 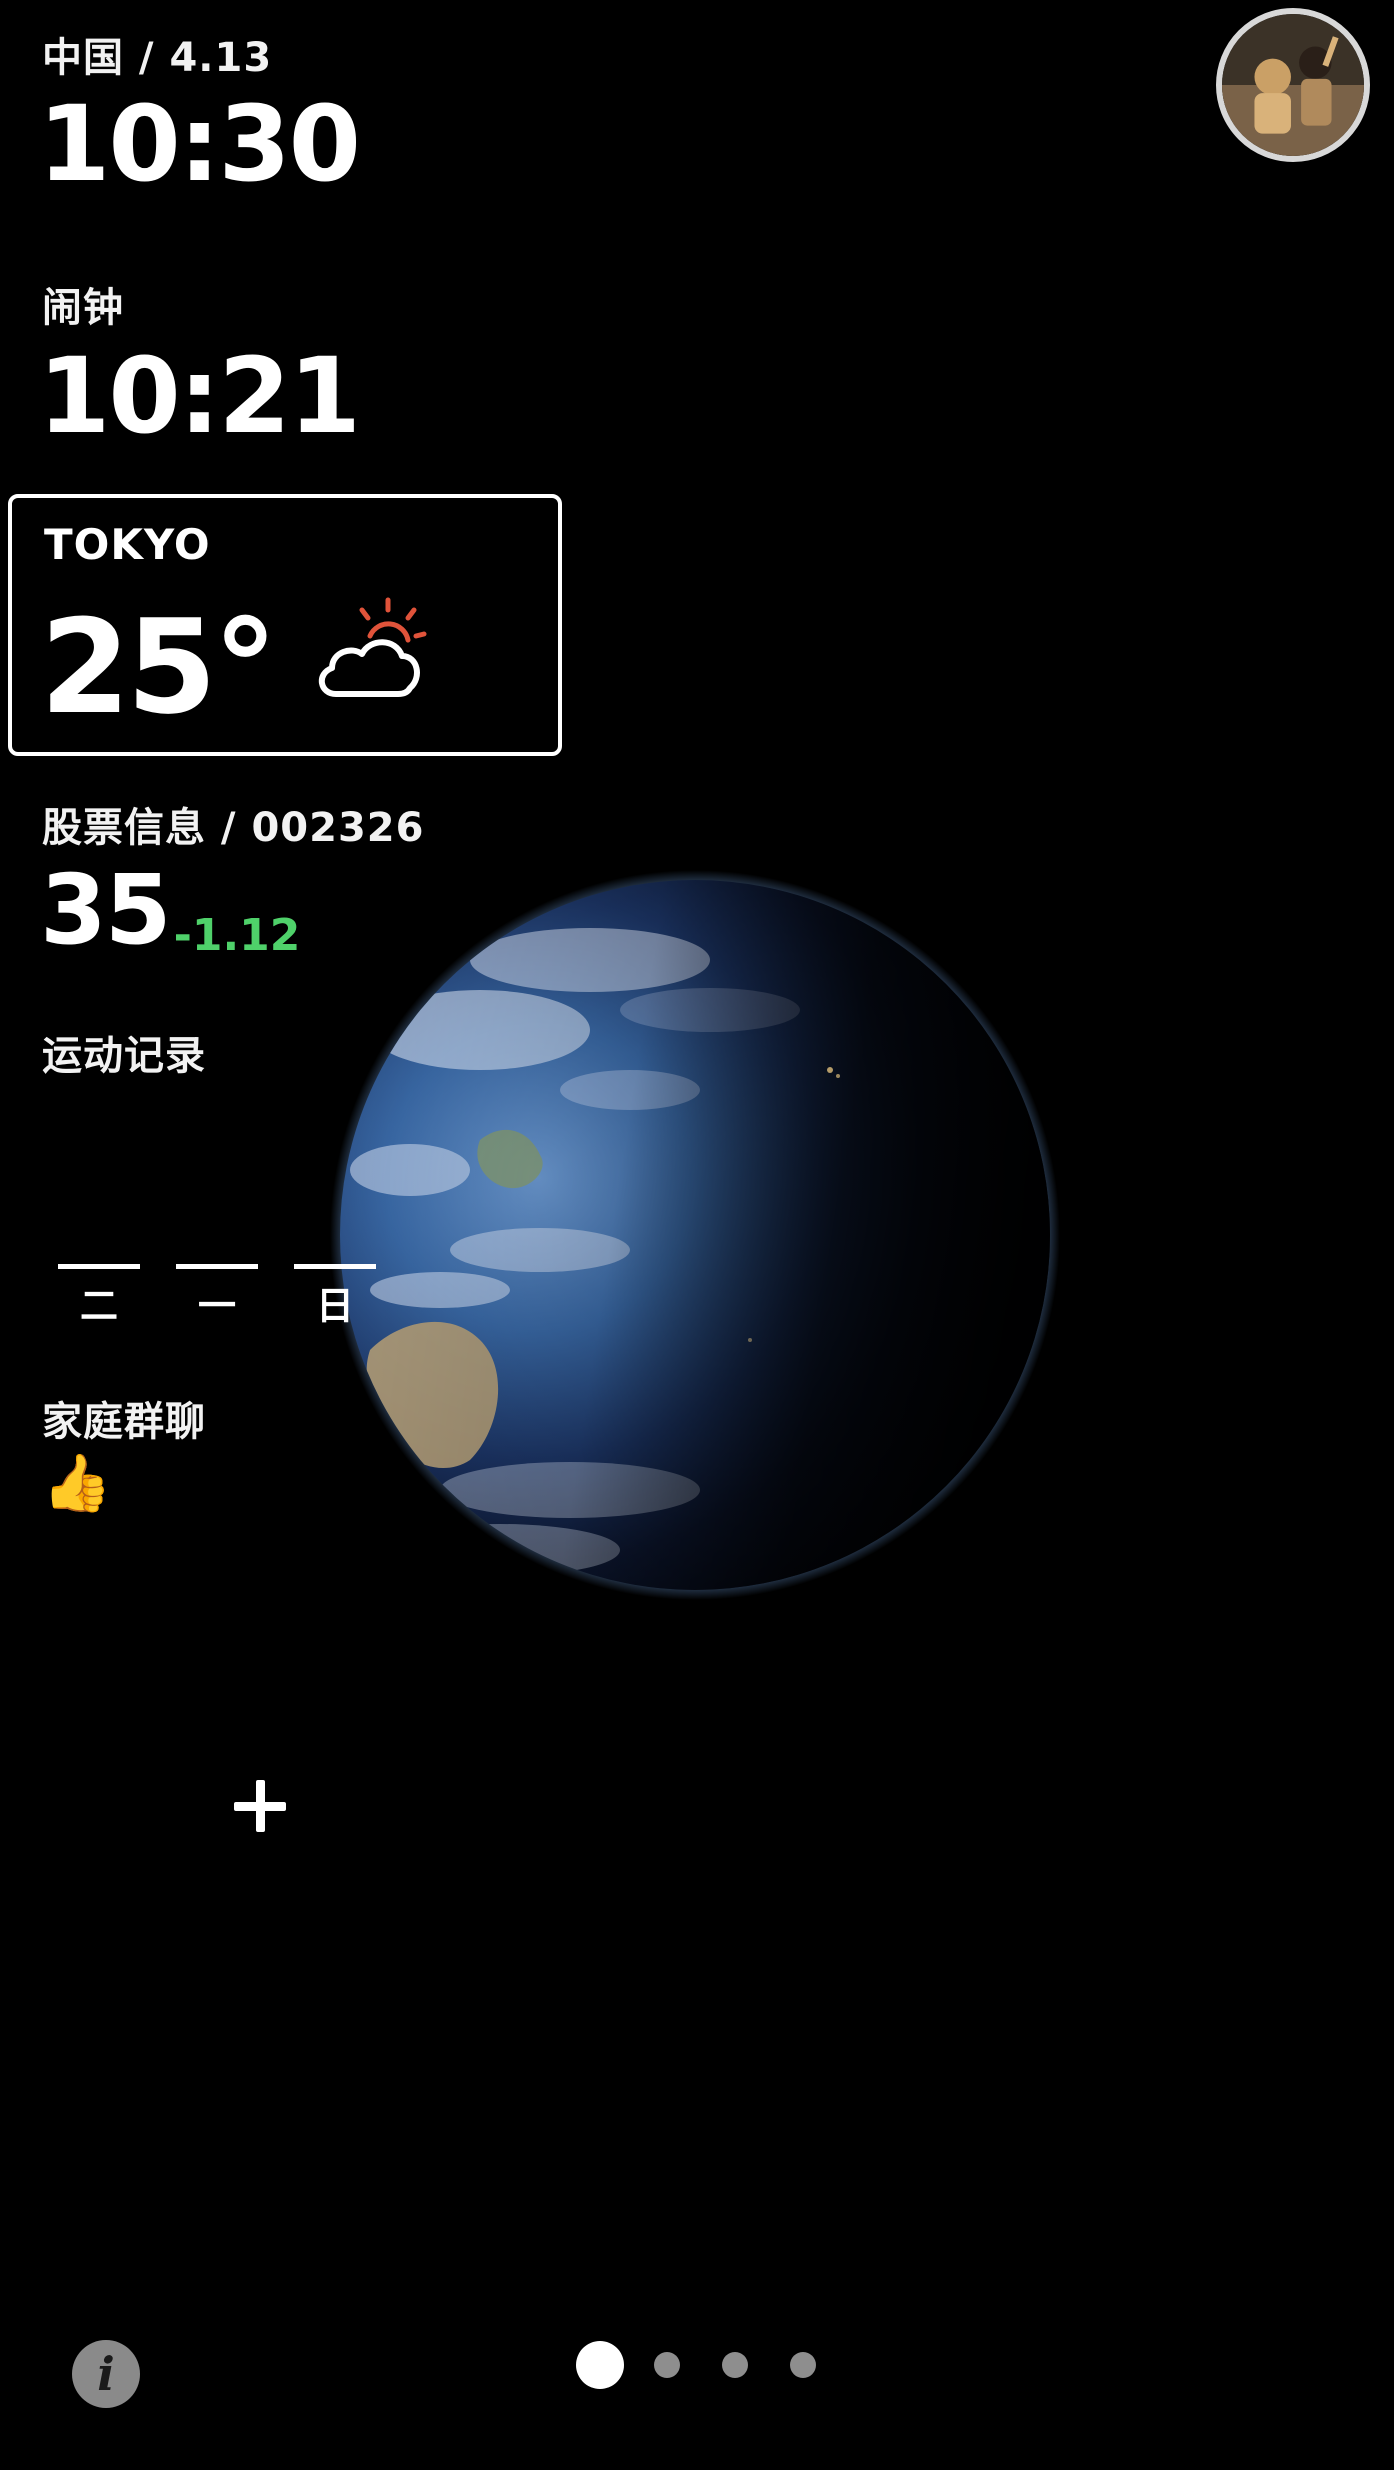 I want to click on exercise-label: 运动记录, so click(x=124, y=1056).